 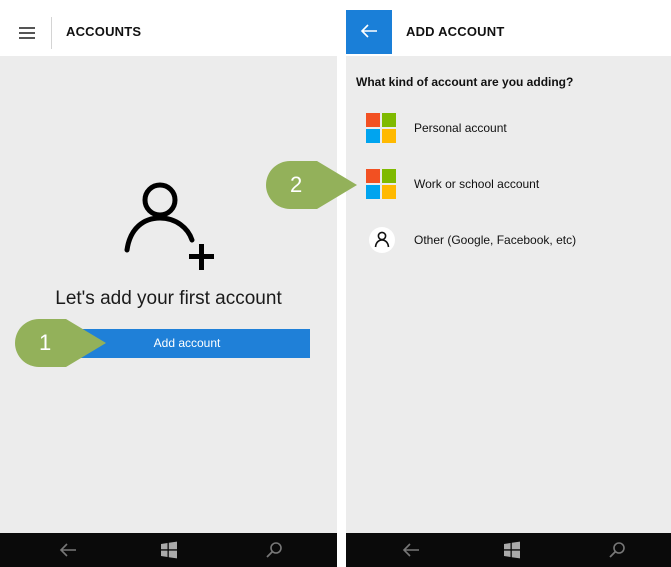 I want to click on option-label: Other (Google, Facebook, etc), so click(x=495, y=240).